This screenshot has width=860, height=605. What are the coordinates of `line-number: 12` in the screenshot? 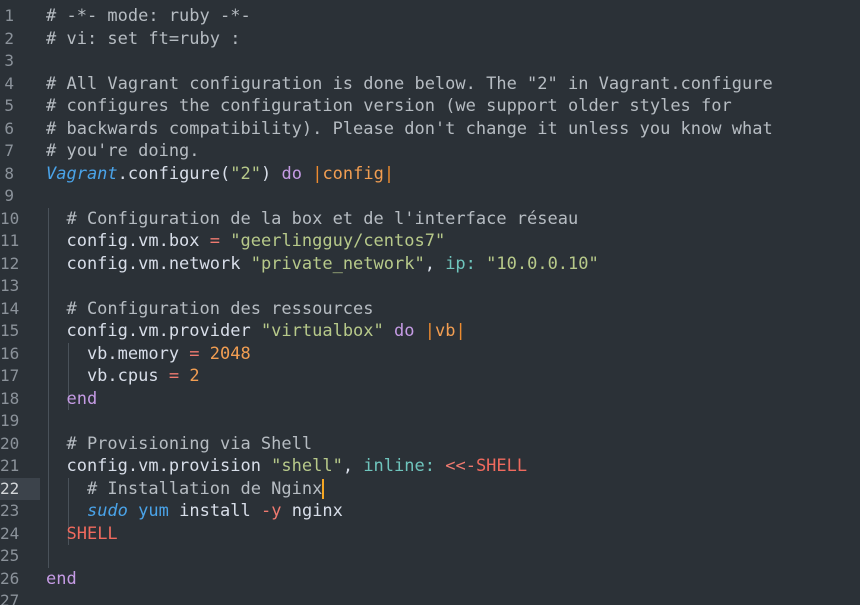 It's located at (10, 263).